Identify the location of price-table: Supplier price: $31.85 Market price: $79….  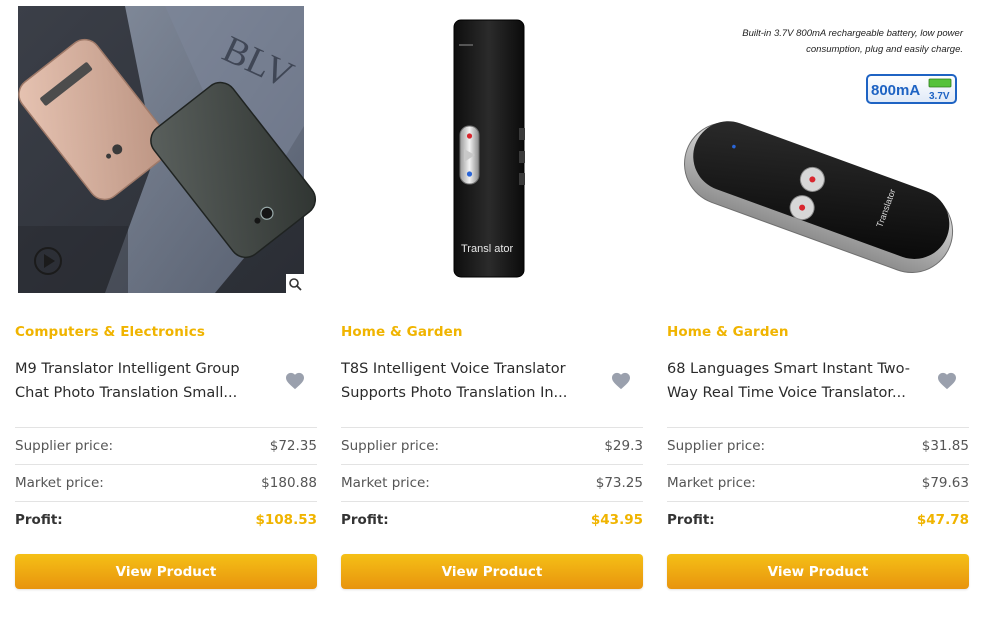
(818, 482).